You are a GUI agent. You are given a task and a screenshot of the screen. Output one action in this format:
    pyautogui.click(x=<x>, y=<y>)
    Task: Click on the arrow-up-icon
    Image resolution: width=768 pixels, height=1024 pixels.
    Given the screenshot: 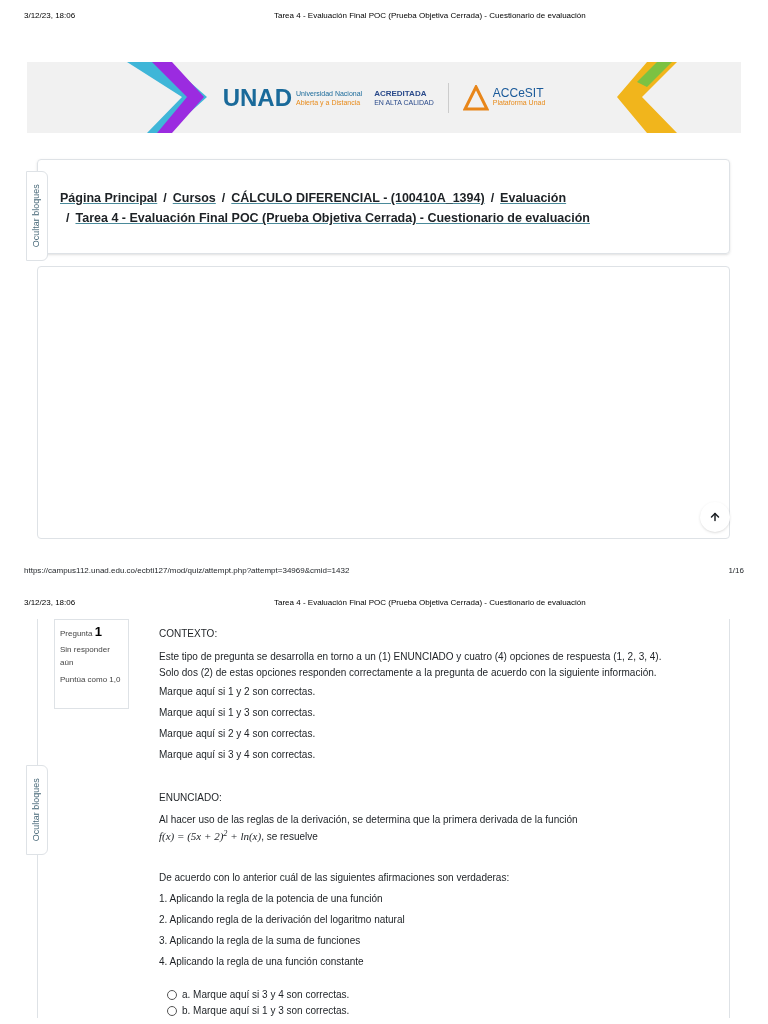 What is the action you would take?
    pyautogui.click(x=715, y=517)
    